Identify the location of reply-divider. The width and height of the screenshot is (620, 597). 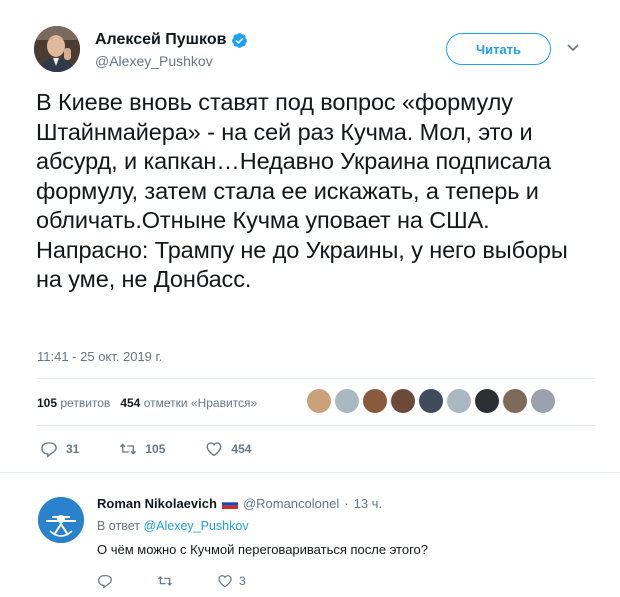
(310, 472).